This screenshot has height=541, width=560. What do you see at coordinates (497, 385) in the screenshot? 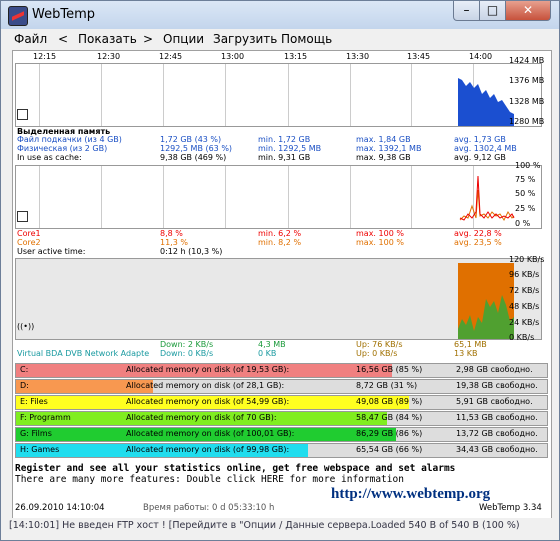
I see `drive-free: 19,38 GB свободно.` at bounding box center [497, 385].